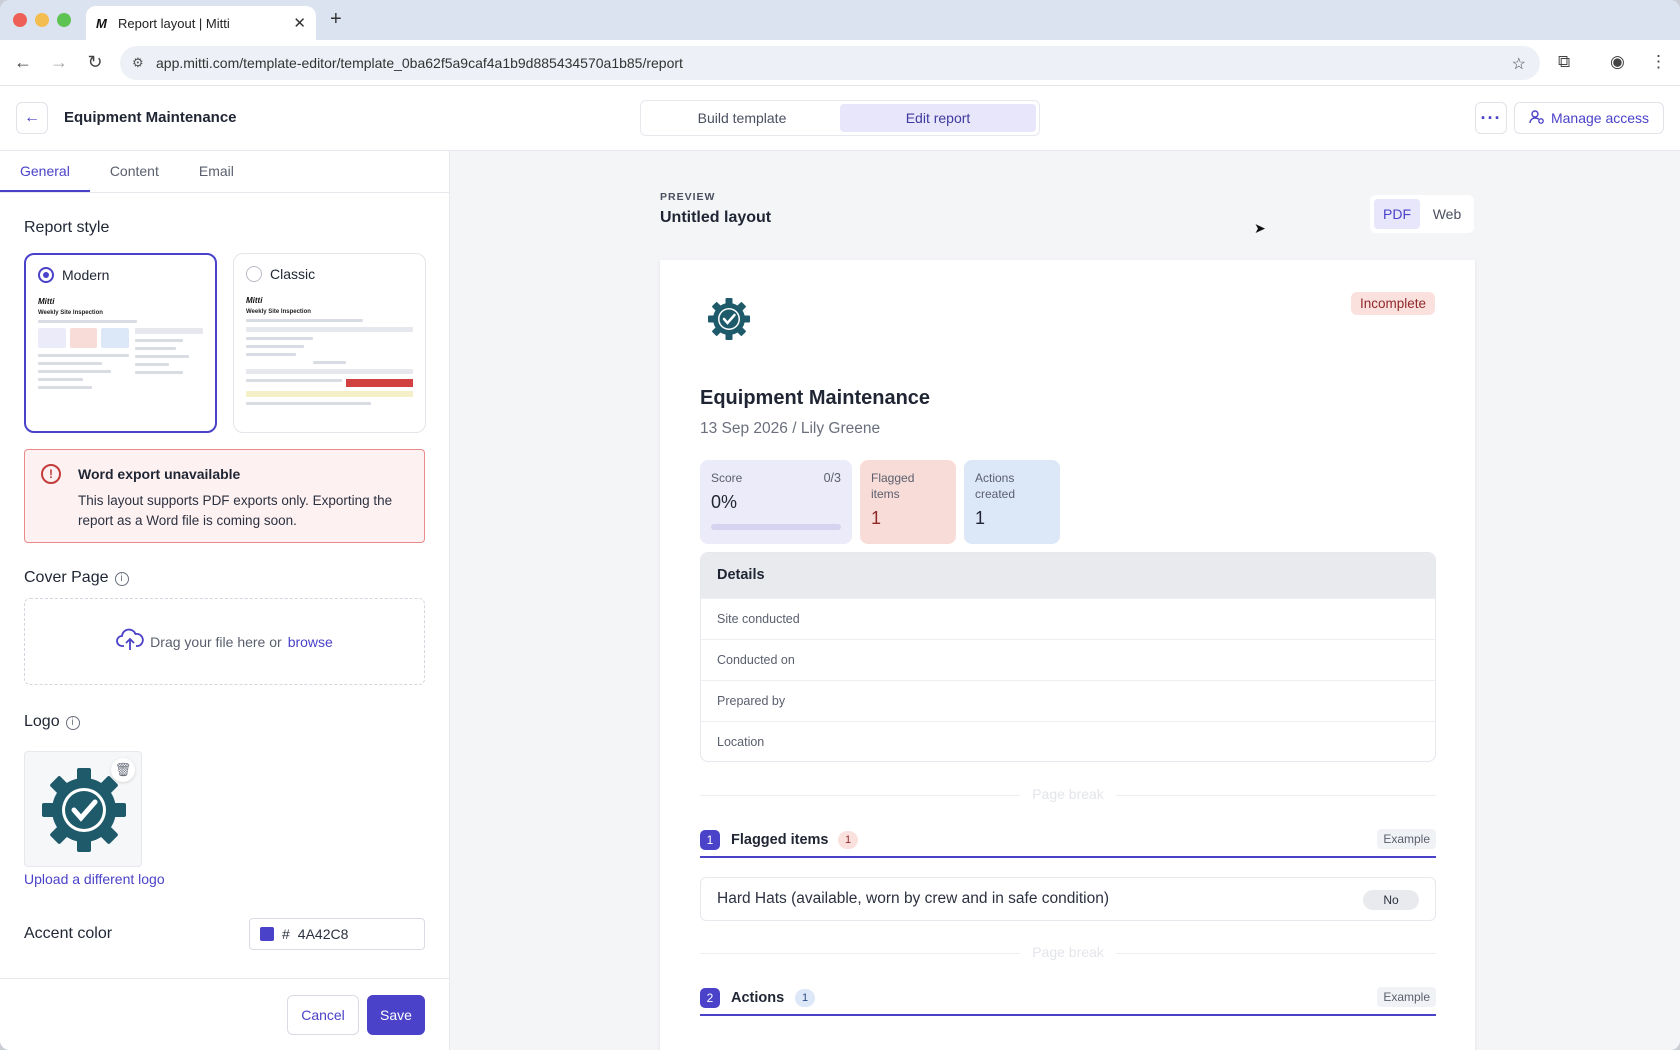 Image resolution: width=1680 pixels, height=1050 pixels. I want to click on upload-cloud-icon, so click(130, 641).